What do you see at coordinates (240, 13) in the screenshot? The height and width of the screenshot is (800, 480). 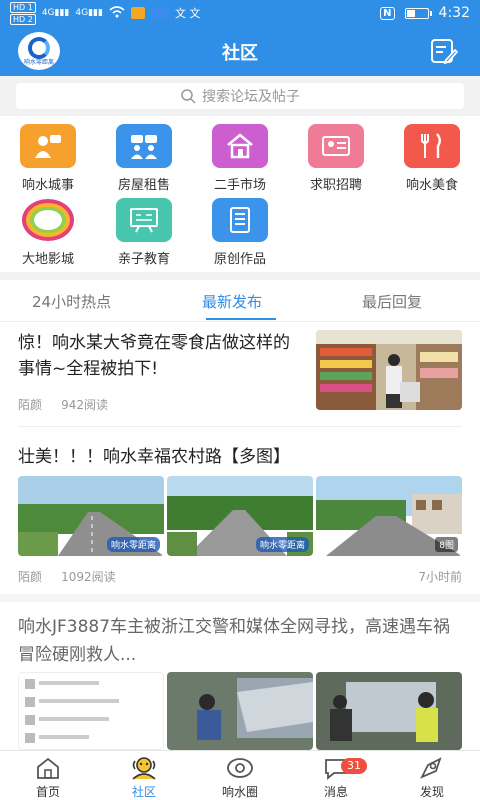 I see `status-bar: HD 1 HD 2 4G▮▮▮ 4G▮▮▮ 文 文 N 4:32` at bounding box center [240, 13].